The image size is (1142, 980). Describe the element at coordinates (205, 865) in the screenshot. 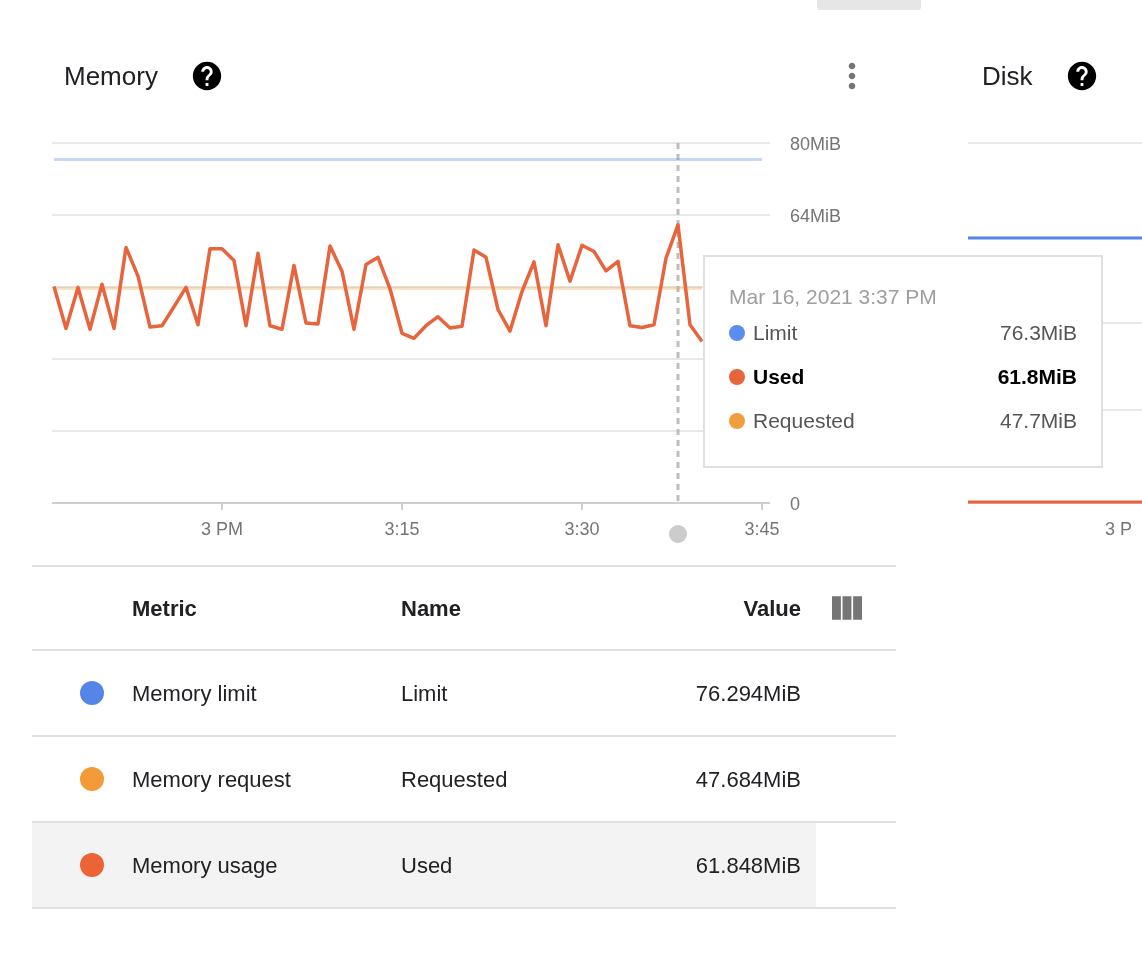

I see `table-cell-text: Memory usage` at that location.